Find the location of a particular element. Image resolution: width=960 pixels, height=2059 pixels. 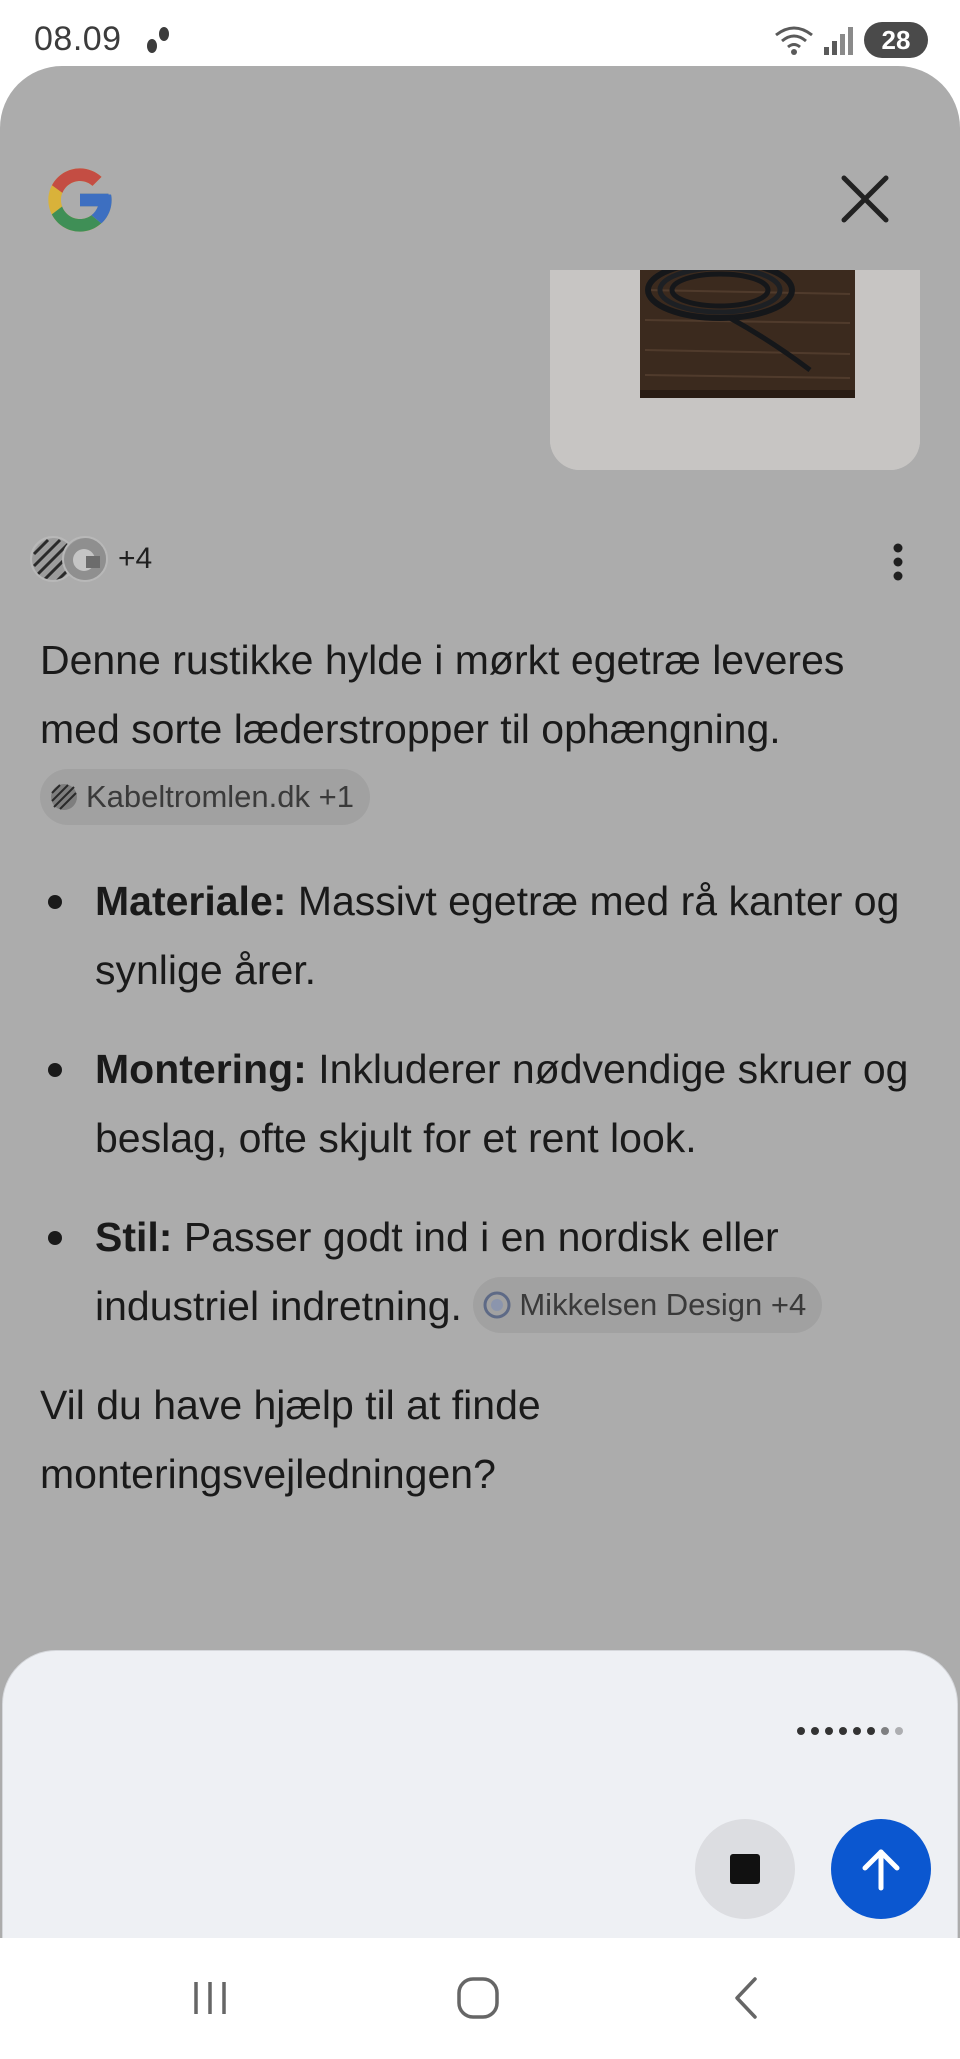

system-nav-bar is located at coordinates (480, 1998).